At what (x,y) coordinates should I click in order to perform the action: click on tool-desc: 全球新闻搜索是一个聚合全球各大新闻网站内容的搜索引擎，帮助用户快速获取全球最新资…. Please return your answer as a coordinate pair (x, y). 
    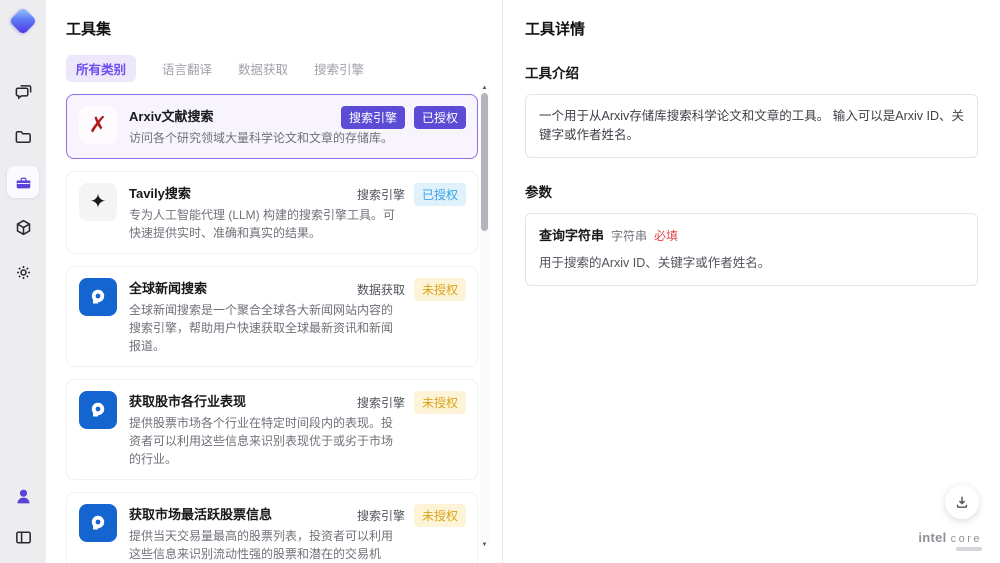
    Looking at the image, I should click on (261, 328).